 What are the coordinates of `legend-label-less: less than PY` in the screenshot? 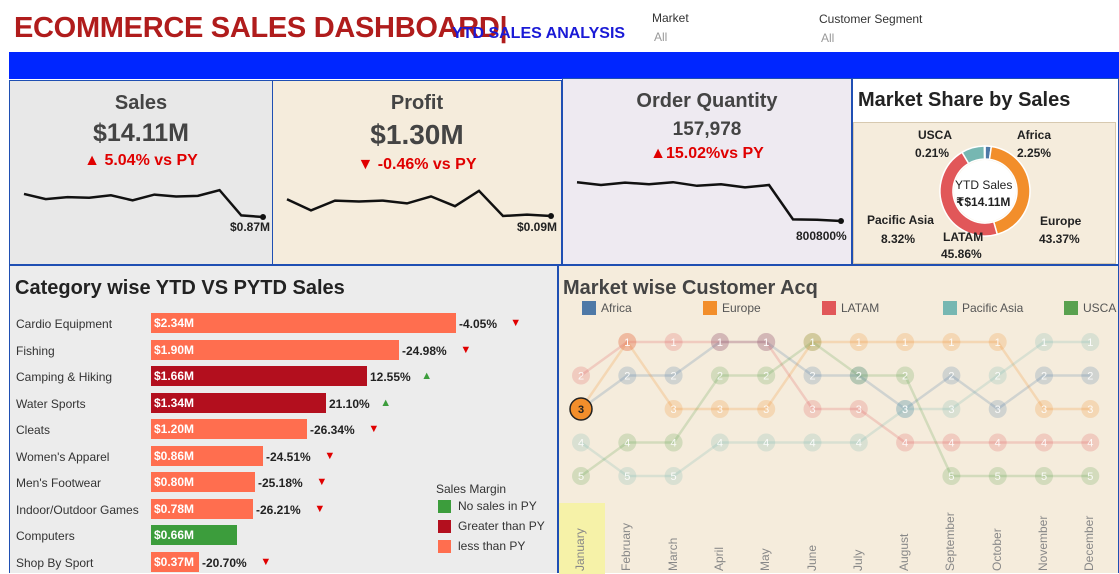 It's located at (492, 546).